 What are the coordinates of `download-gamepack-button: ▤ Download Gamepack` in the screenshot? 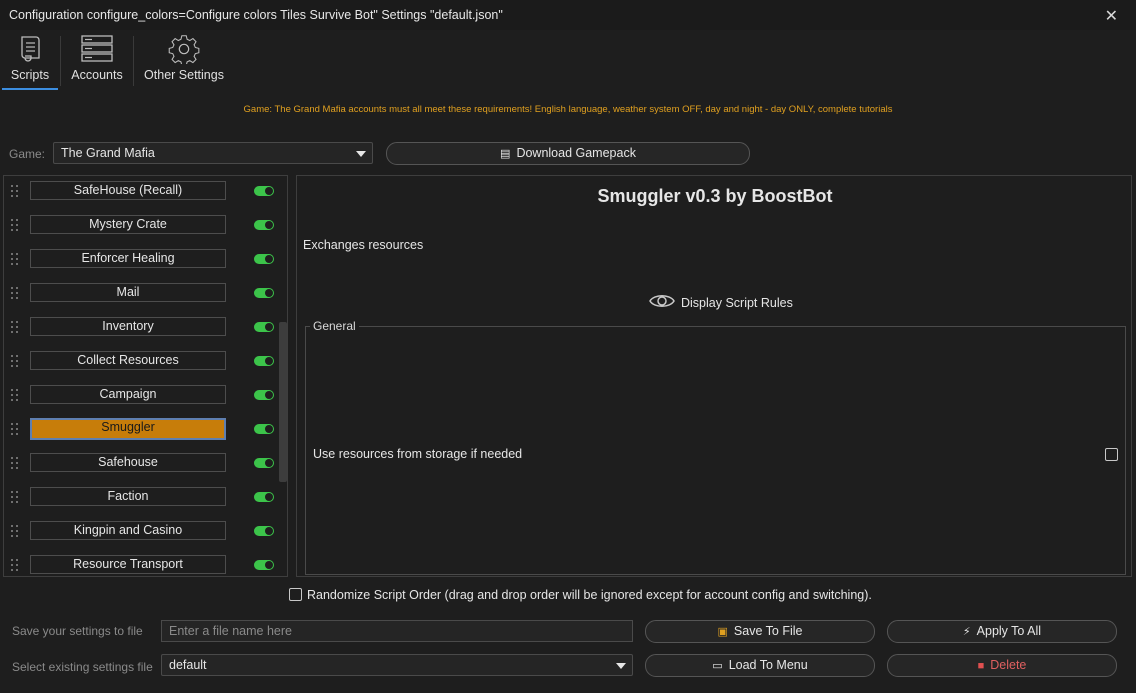 It's located at (568, 153).